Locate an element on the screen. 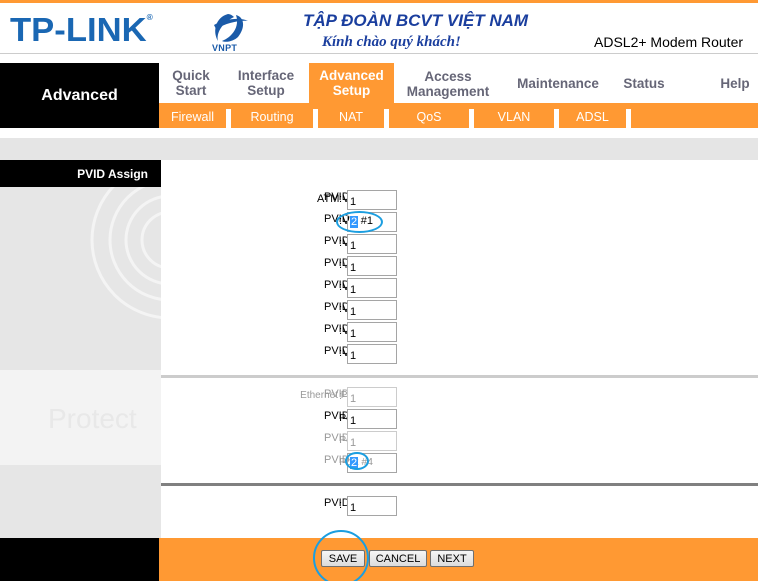  pvid-row-port3: Port #3 : PVID is located at coordinates (459, 441).